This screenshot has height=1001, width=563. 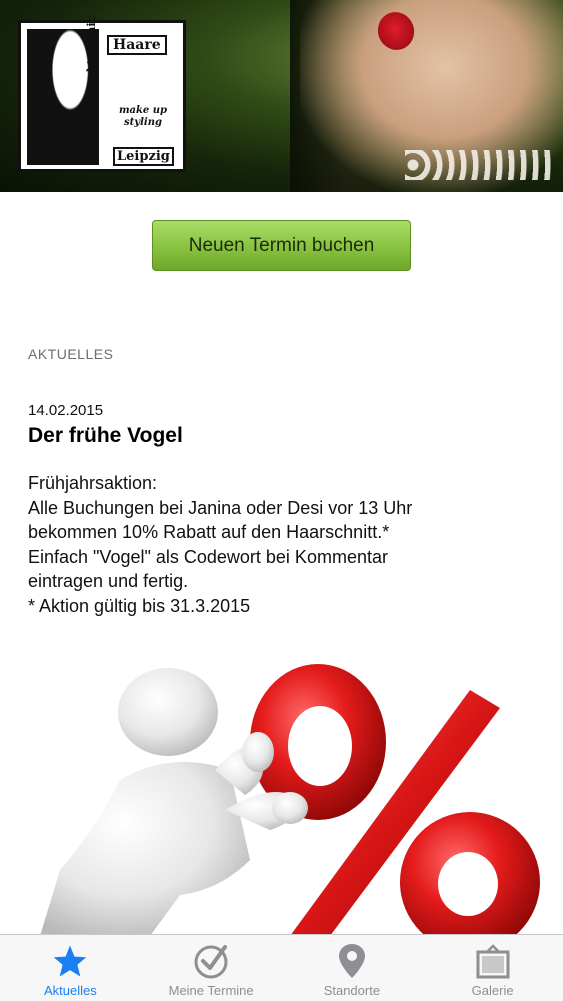 I want to click on tab-label: Standorte, so click(x=352, y=990).